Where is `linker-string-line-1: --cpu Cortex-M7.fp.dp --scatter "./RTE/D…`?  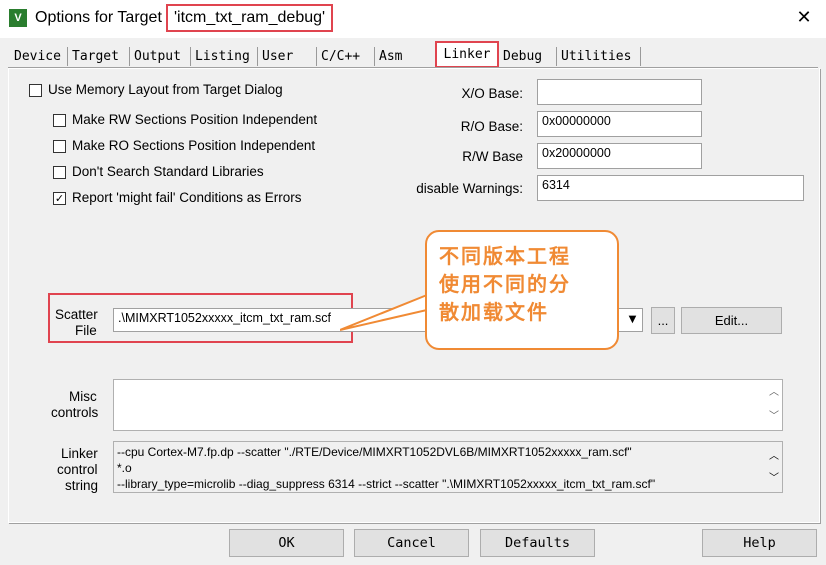
linker-string-line-1: --cpu Cortex-M7.fp.dp --scatter "./RTE/D… is located at coordinates (374, 452).